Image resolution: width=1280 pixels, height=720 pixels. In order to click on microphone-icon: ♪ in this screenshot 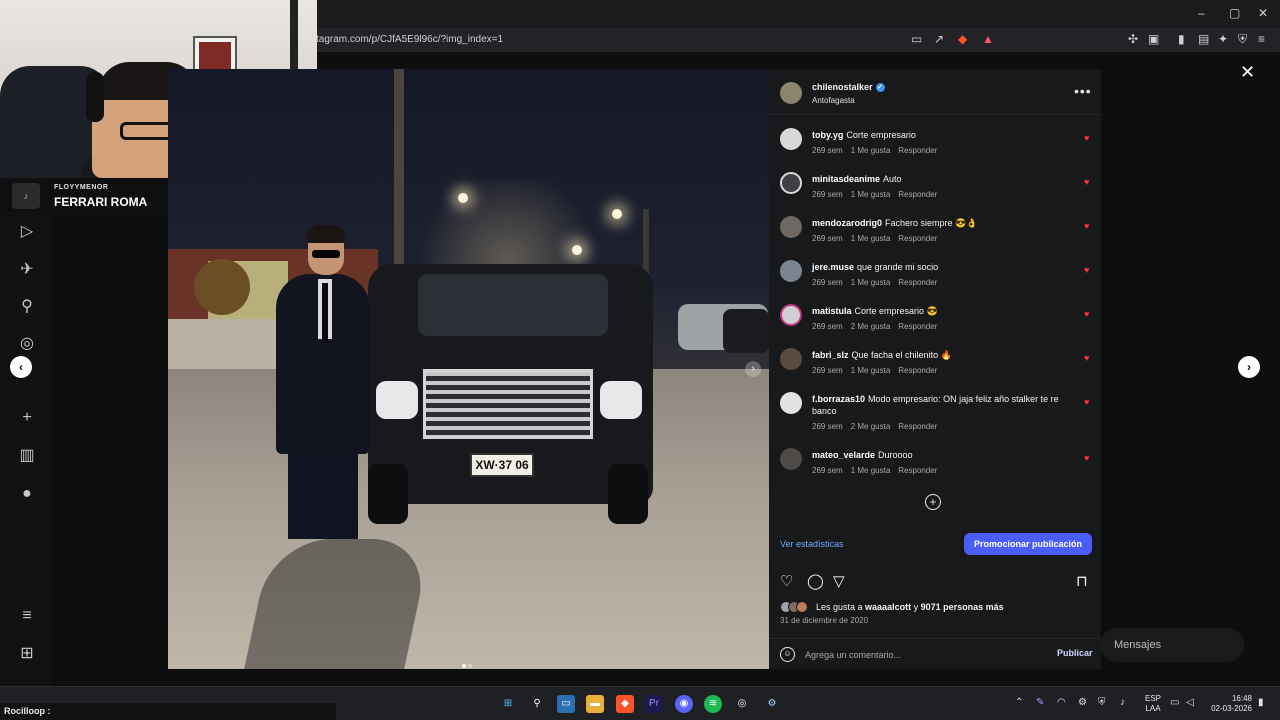, I will do `click(1122, 702)`.